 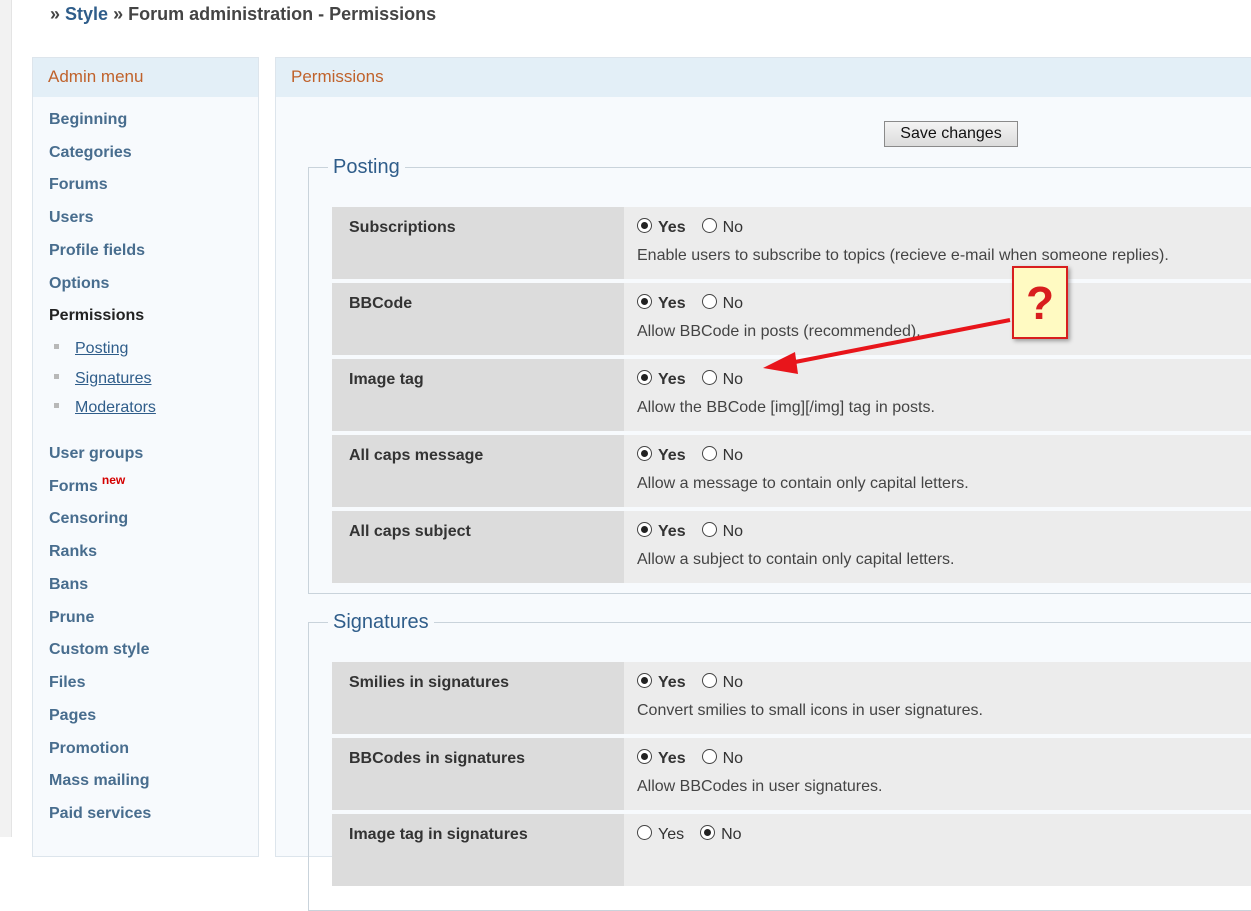 What do you see at coordinates (6, 418) in the screenshot?
I see `left-edge` at bounding box center [6, 418].